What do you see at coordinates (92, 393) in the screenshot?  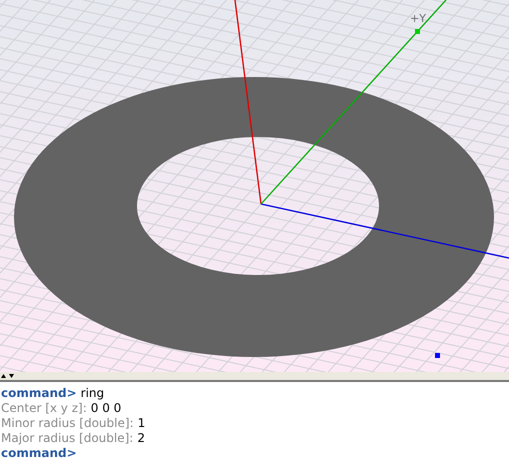 I see `entered-value: ring` at bounding box center [92, 393].